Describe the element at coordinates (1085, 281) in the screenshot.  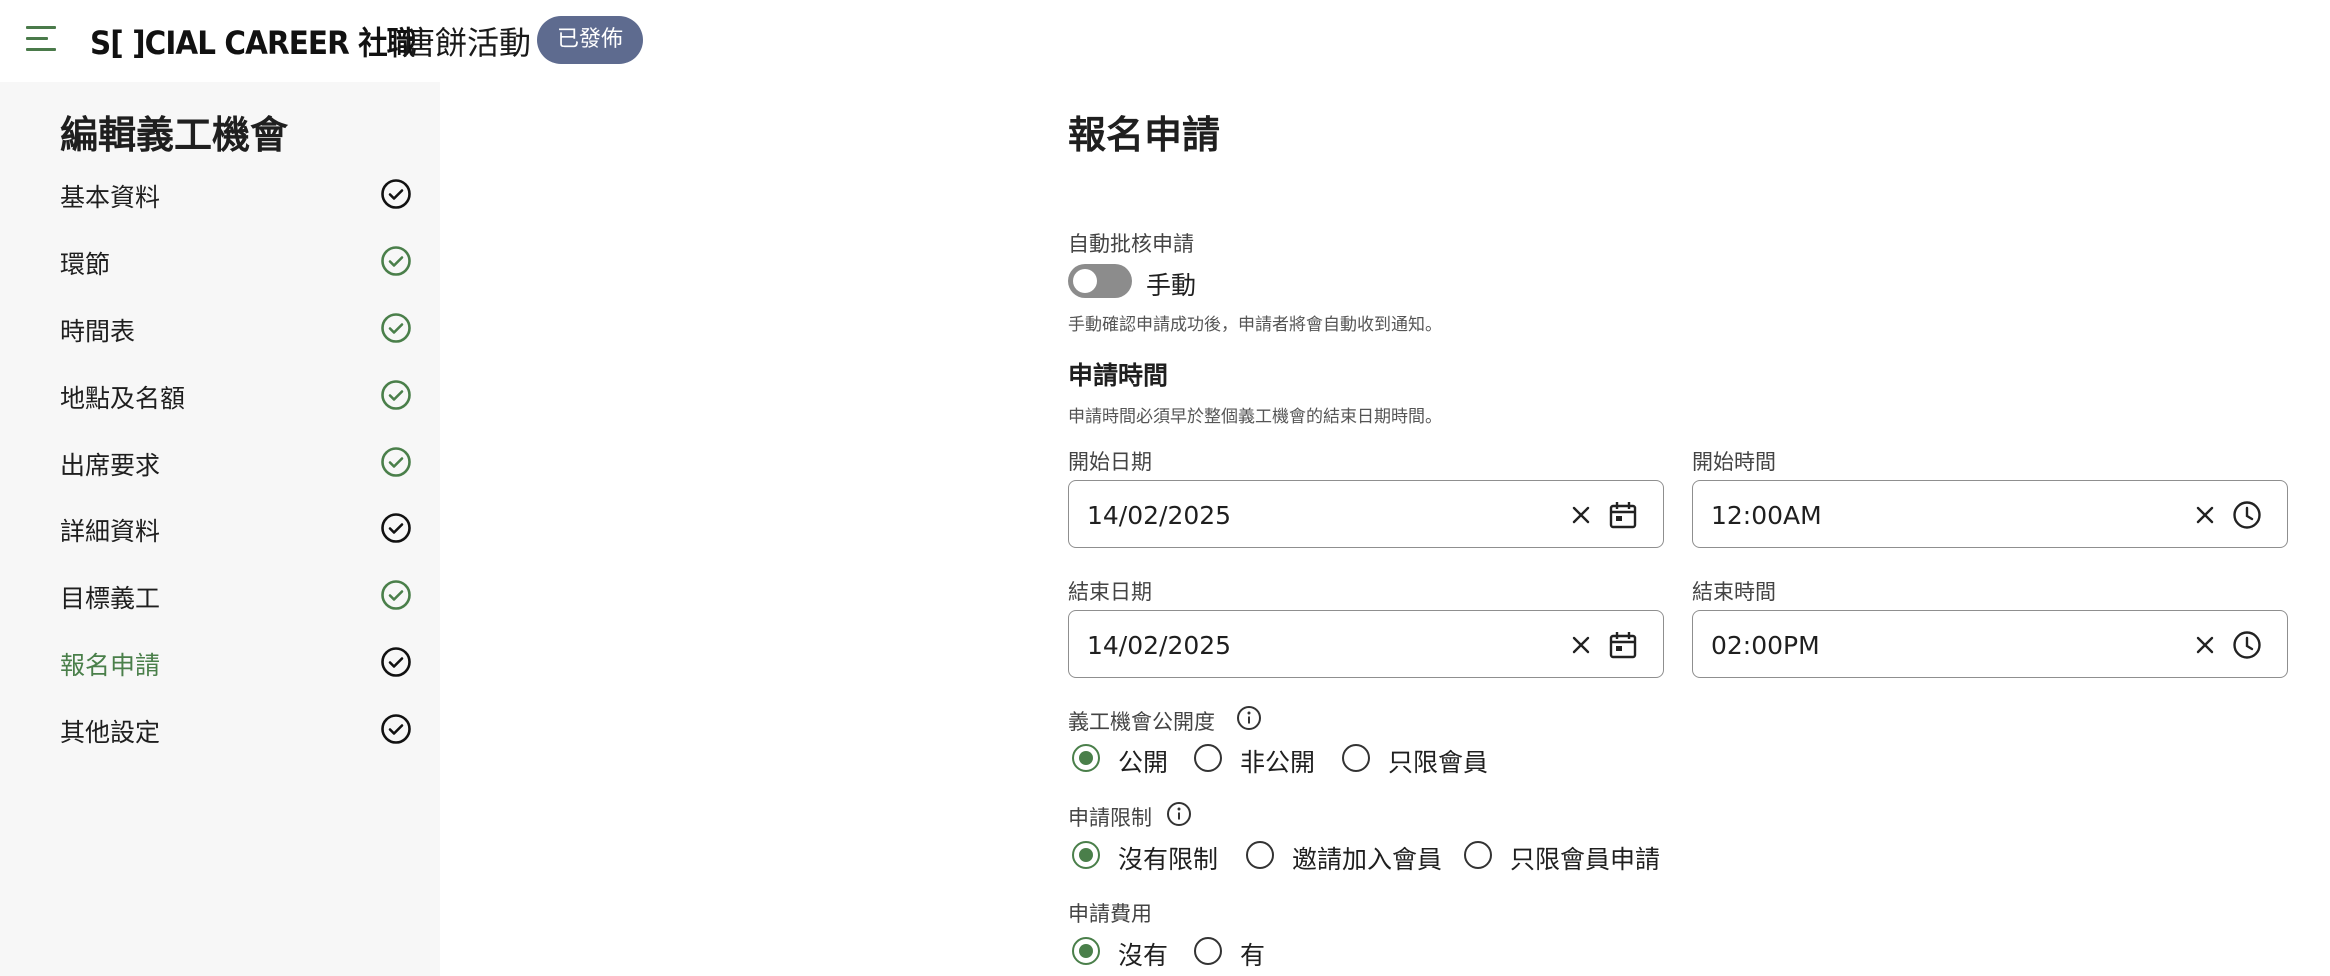
I see `toggle-knob` at that location.